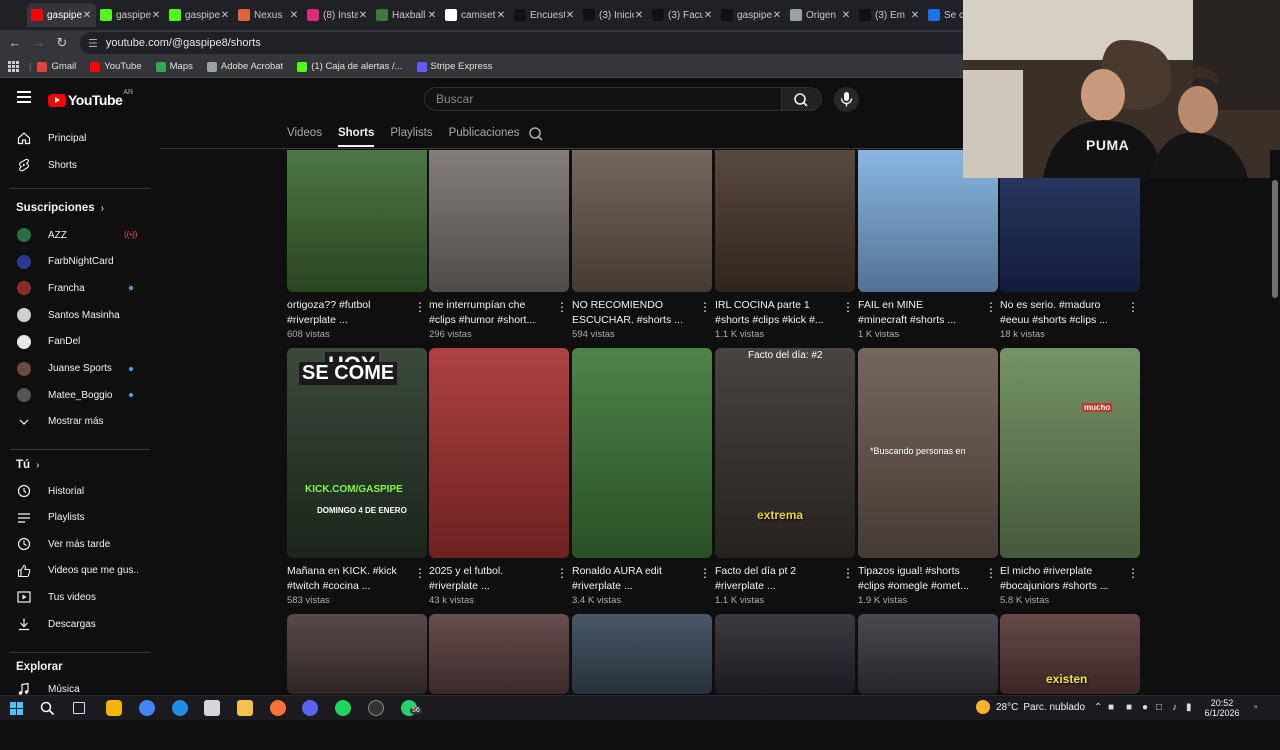  I want to click on sidebar-item: Tus videos, so click(76, 597).